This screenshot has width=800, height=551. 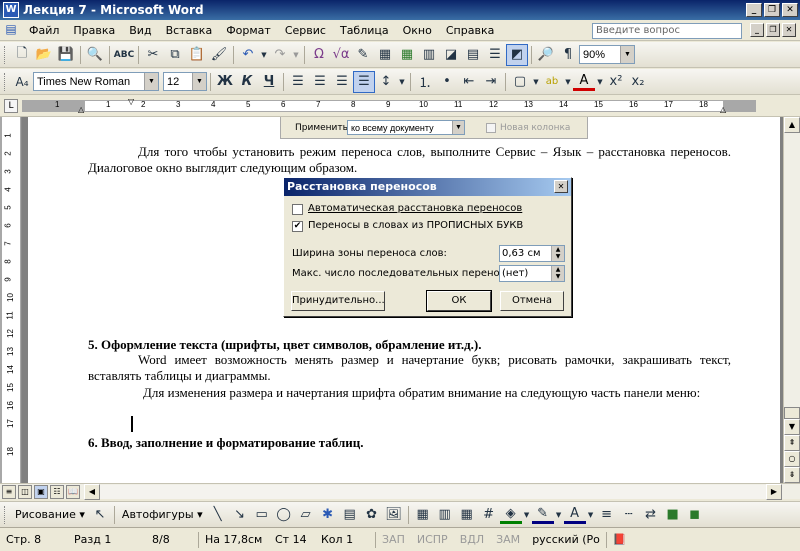 I want to click on borders-icon: ▢, so click(x=520, y=82).